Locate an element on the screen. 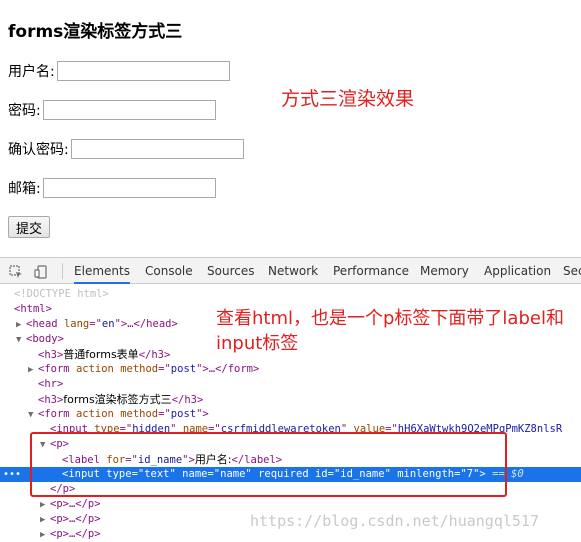 This screenshot has height=542, width=581. tree-form-1: ▶ <form action method="post">…</form> is located at coordinates (304, 369).